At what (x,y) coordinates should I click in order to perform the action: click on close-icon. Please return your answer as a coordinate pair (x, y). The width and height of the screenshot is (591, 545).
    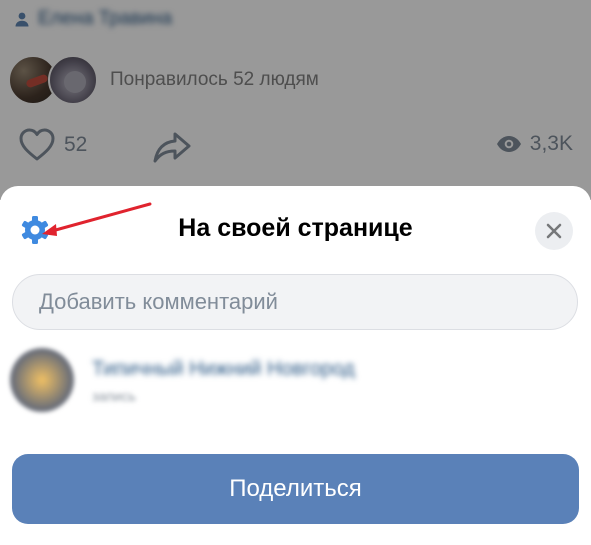
    Looking at the image, I should click on (554, 231).